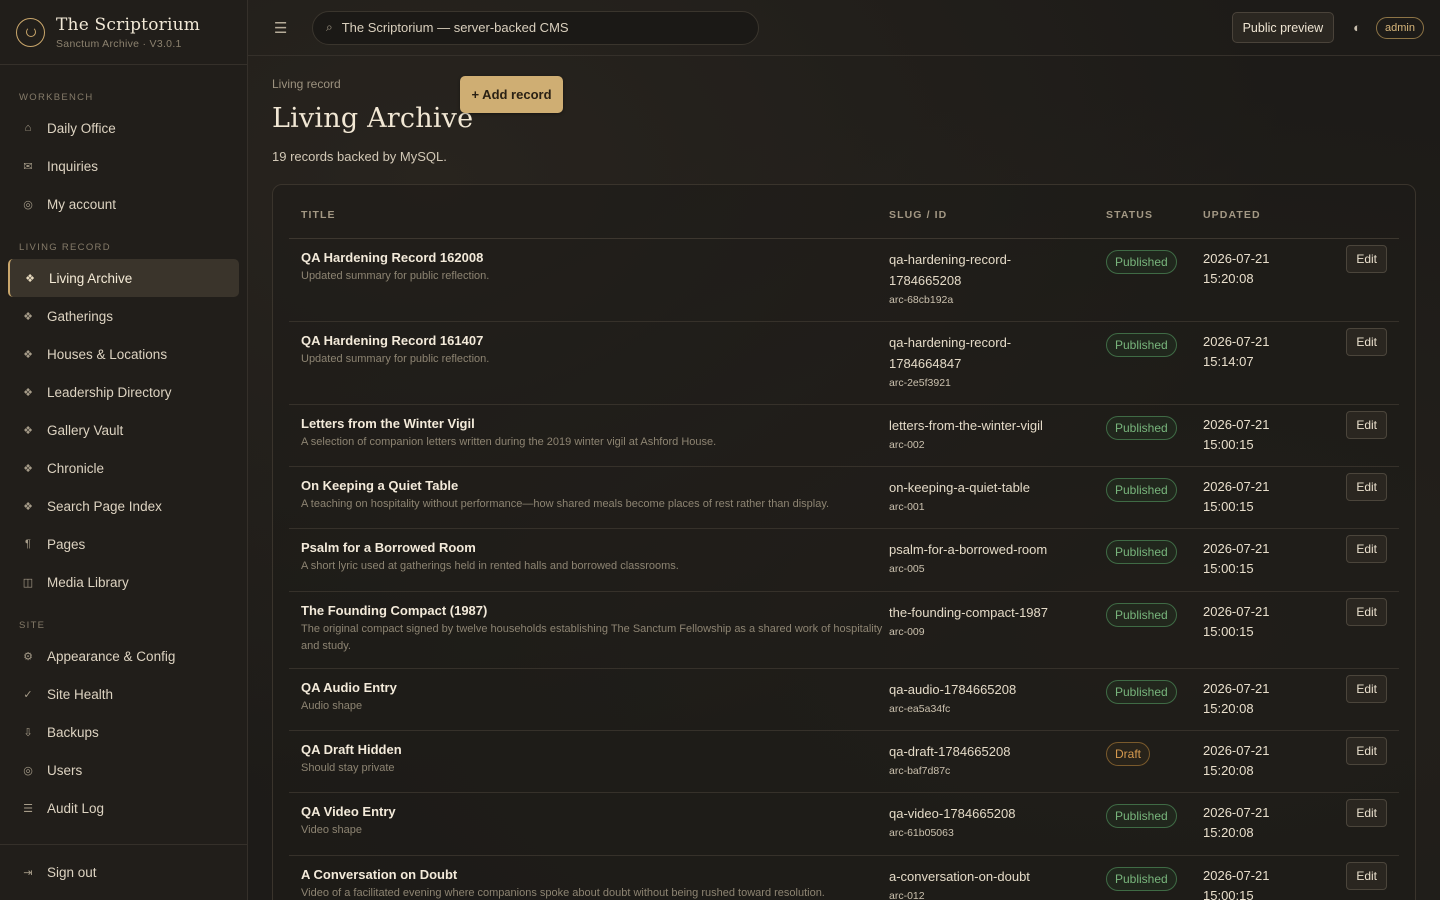 The height and width of the screenshot is (900, 1440). I want to click on sidebar-item-search-page-index: ❖ Search Page Index, so click(123, 506).